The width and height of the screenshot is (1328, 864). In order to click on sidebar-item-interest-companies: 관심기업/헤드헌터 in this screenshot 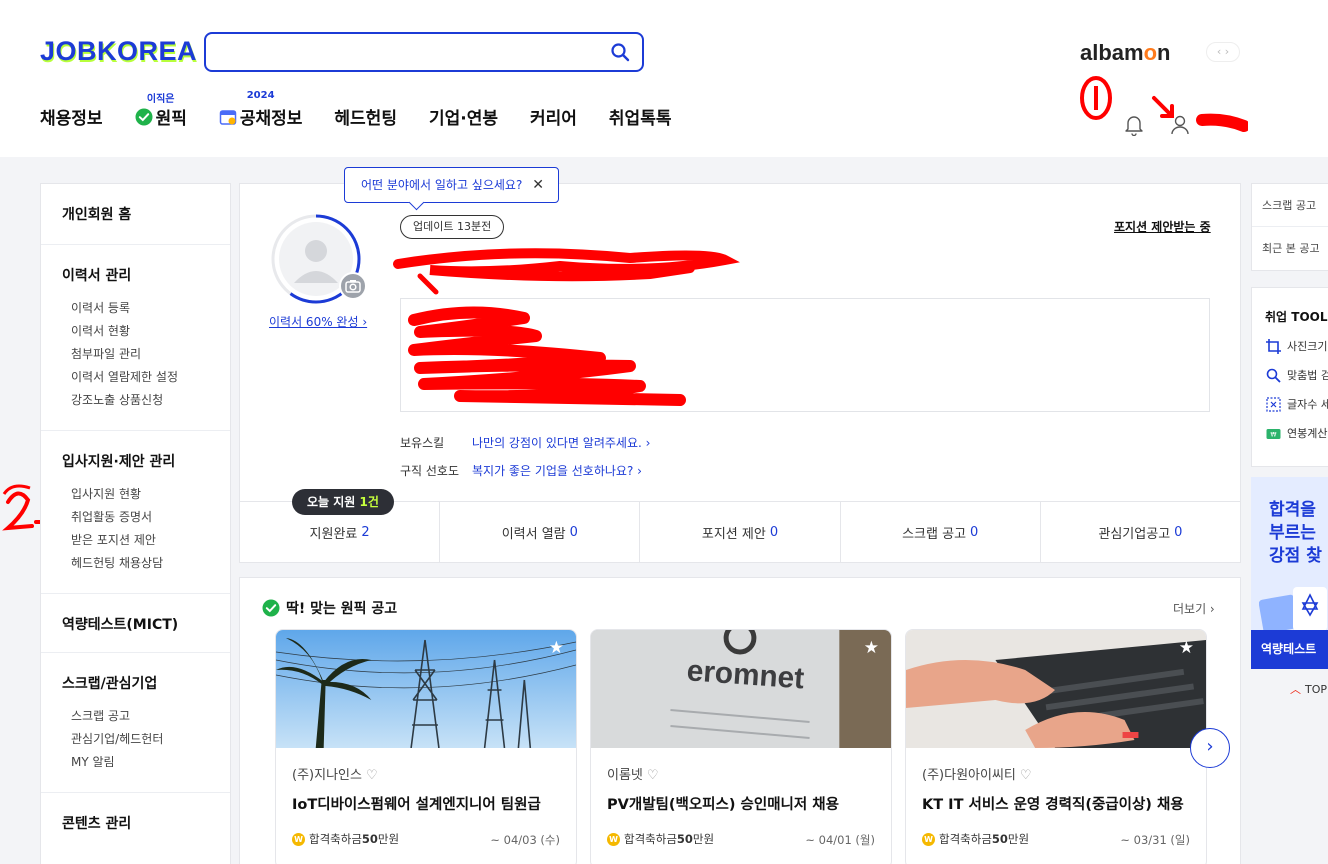, I will do `click(150, 739)`.